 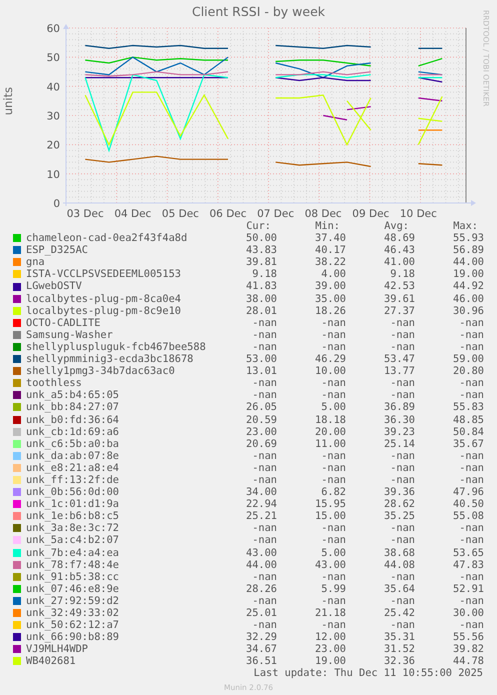 I want to click on legend-value: 21.18, so click(x=330, y=613).